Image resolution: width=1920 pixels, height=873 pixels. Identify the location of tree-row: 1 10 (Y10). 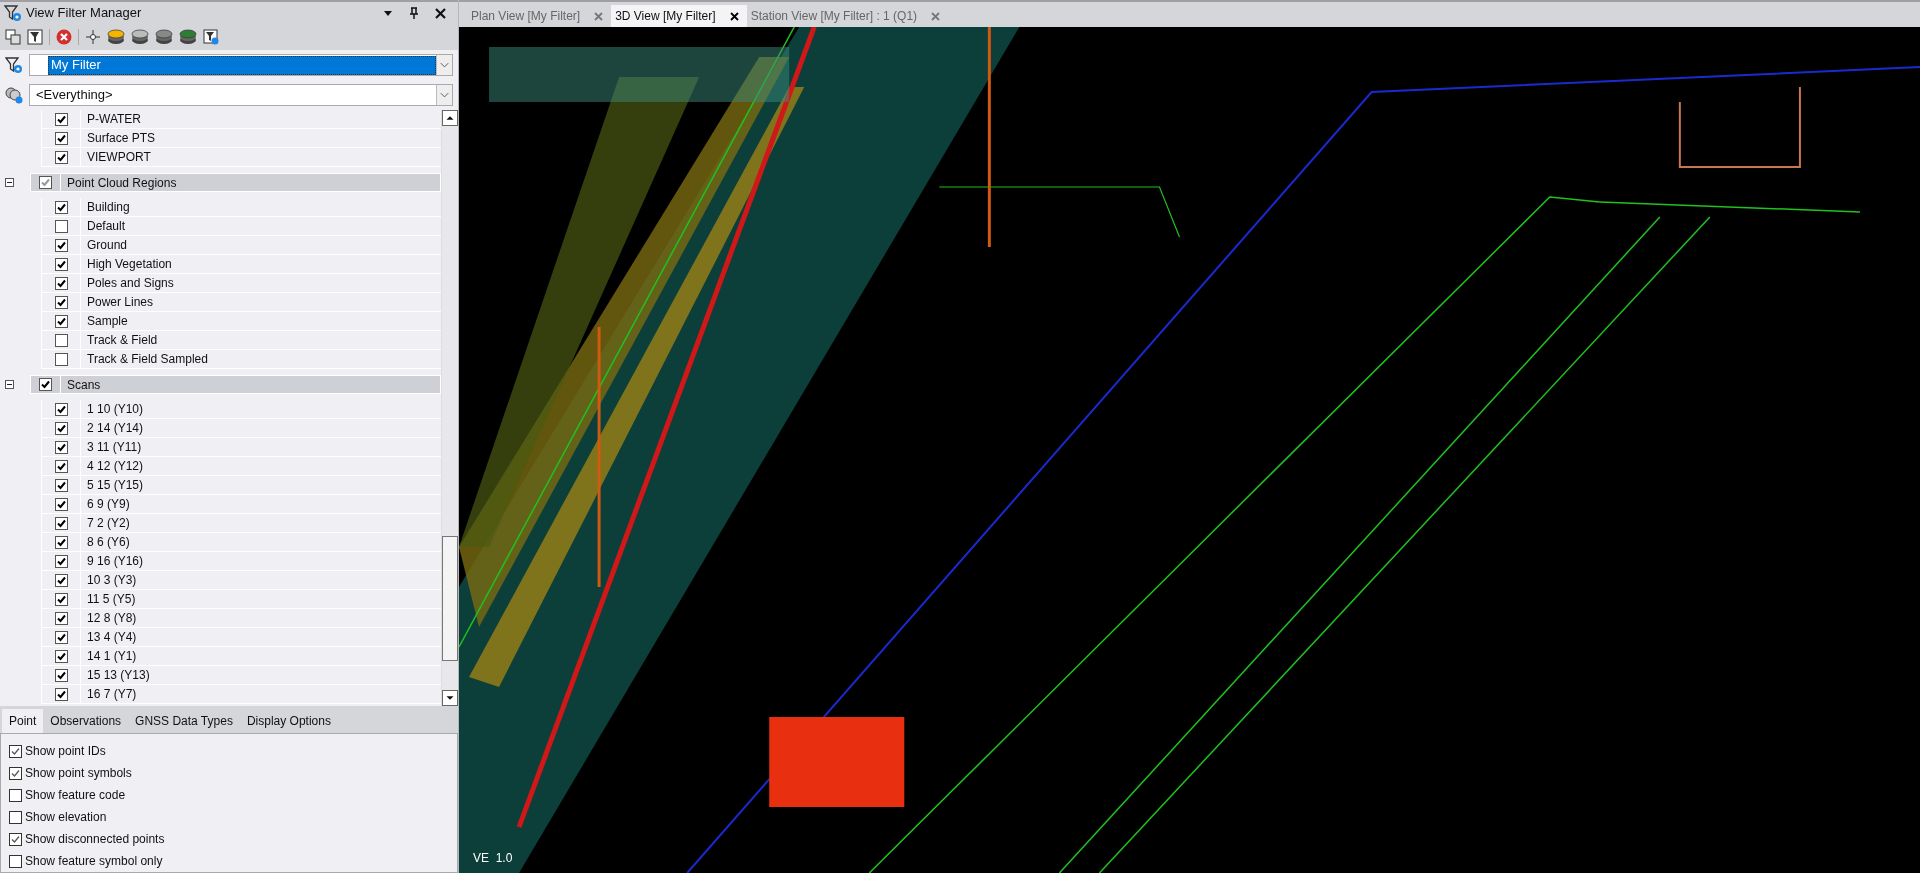
(241, 409).